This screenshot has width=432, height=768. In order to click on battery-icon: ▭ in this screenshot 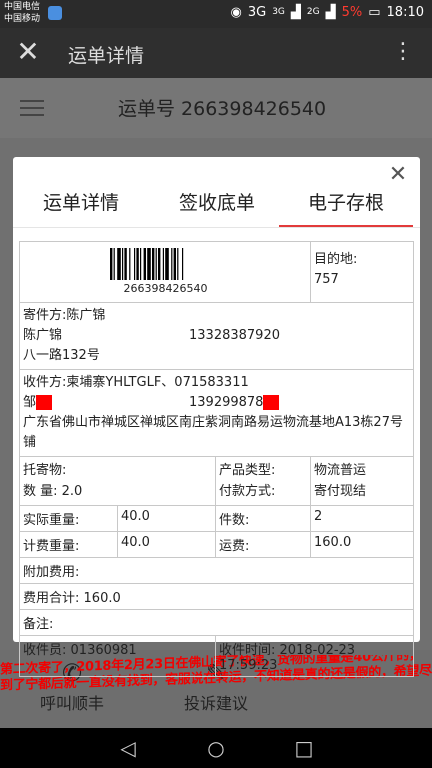, I will do `click(374, 12)`.